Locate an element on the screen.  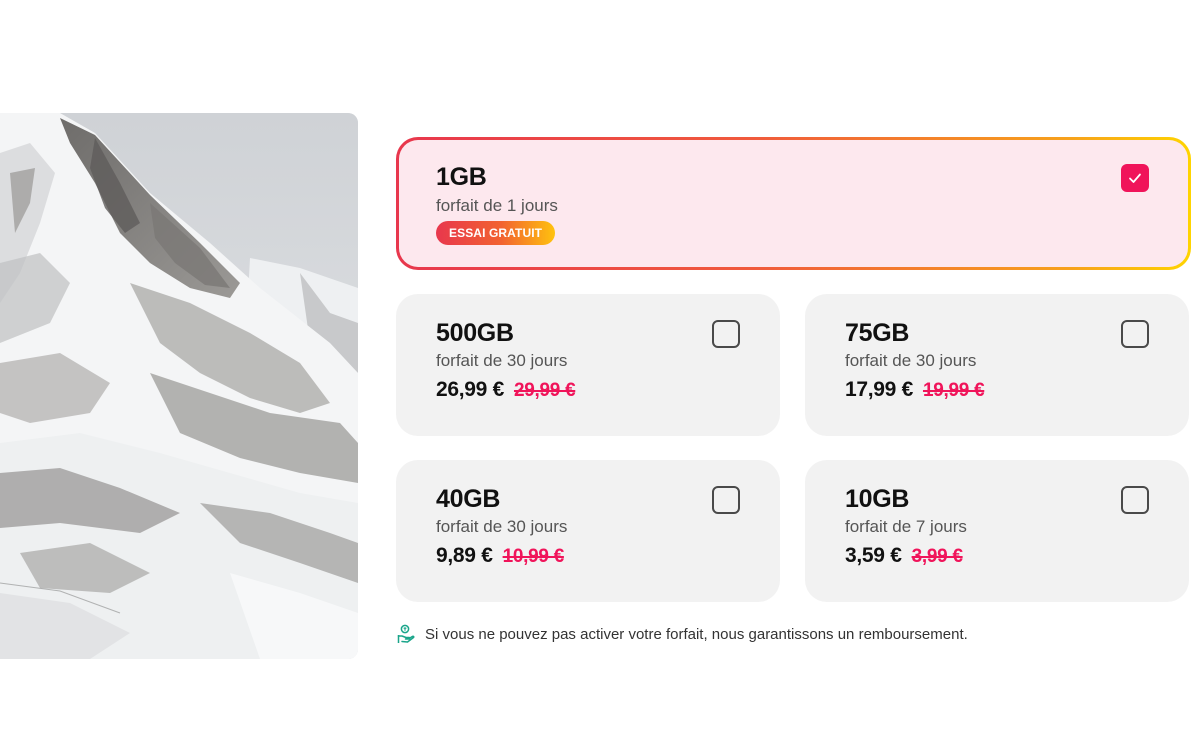
money-back-hand-icon is located at coordinates (406, 633).